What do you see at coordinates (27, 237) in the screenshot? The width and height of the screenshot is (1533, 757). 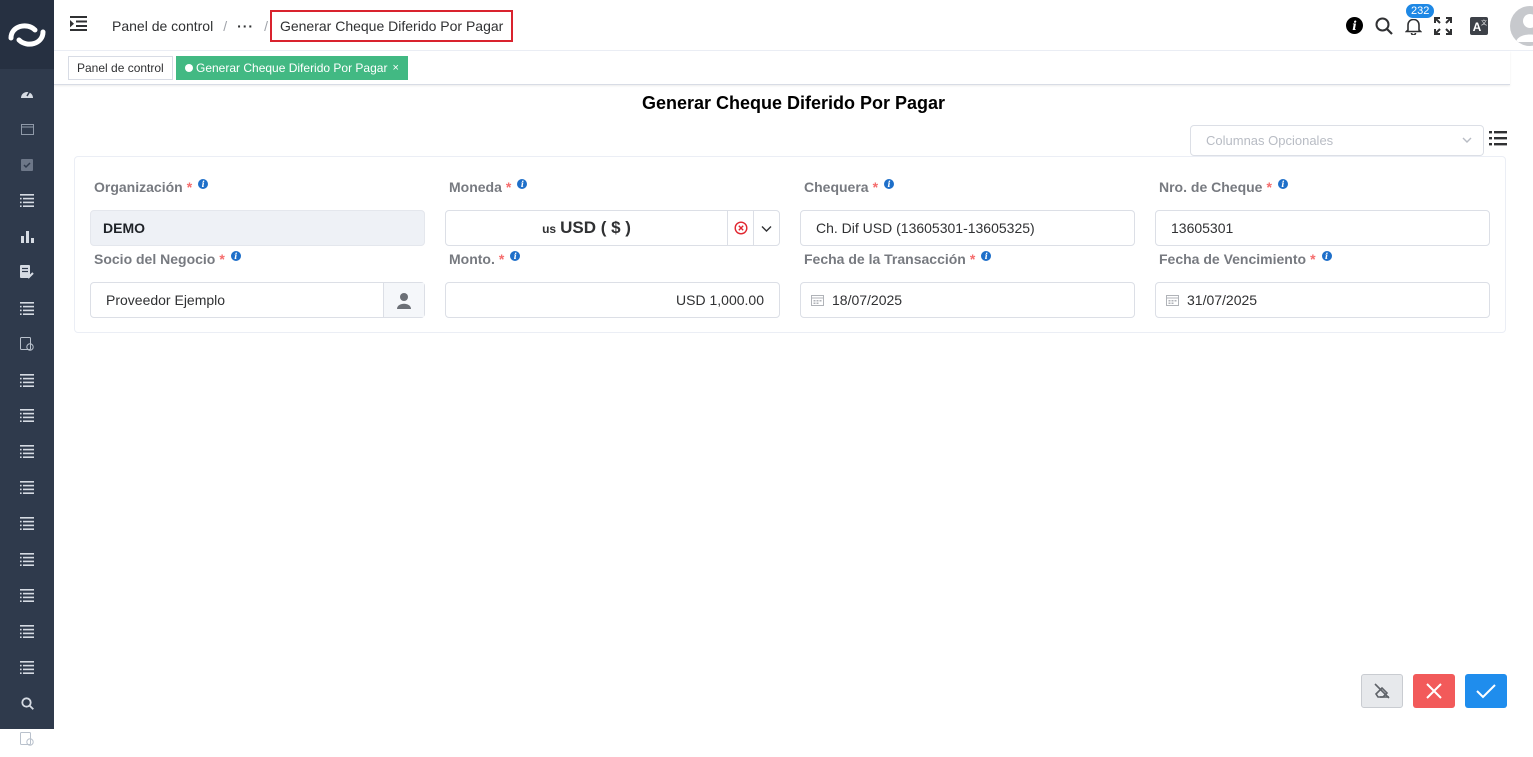 I see `bar-chart-icon` at bounding box center [27, 237].